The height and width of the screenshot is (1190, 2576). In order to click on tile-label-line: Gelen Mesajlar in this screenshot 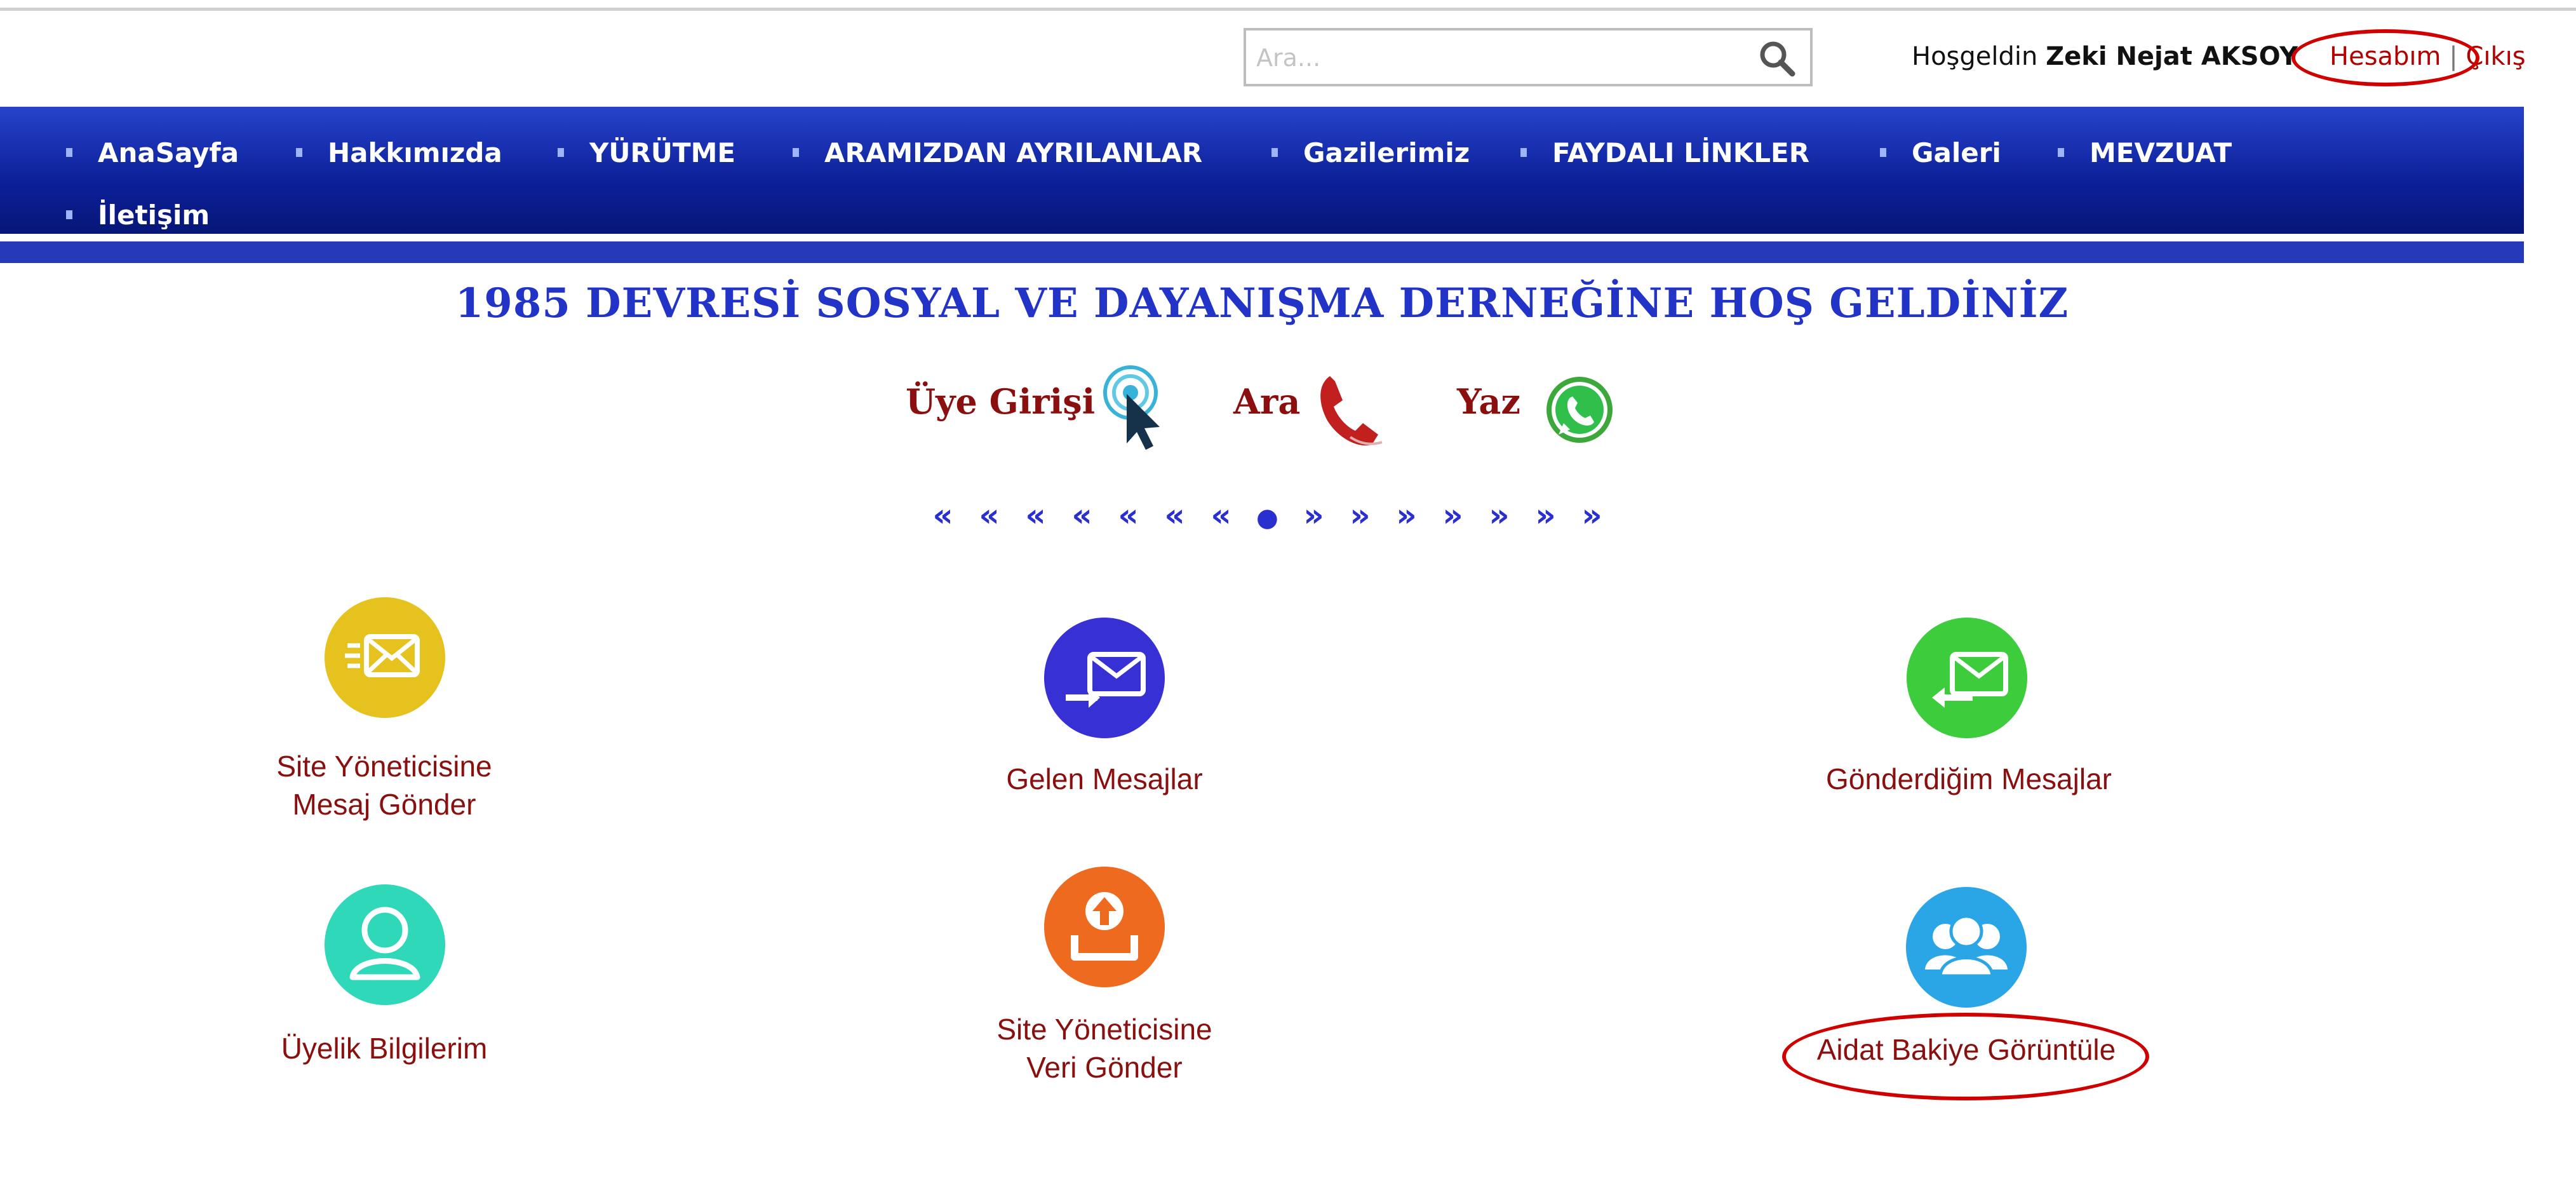, I will do `click(1104, 779)`.